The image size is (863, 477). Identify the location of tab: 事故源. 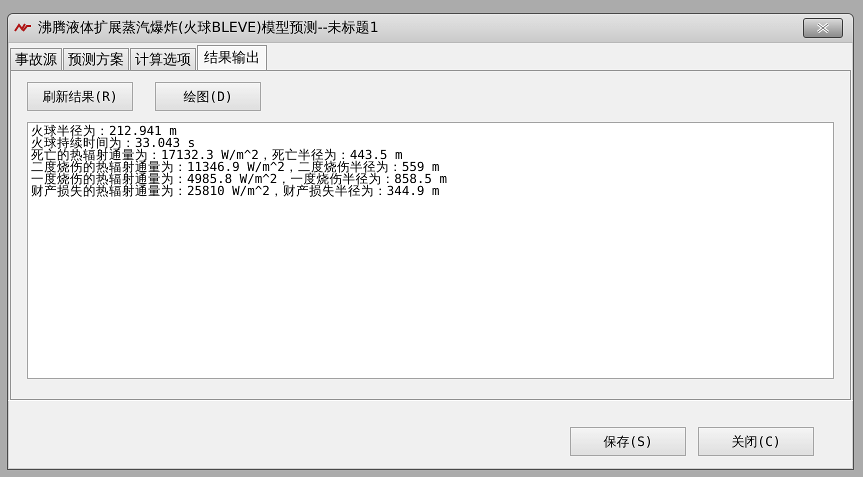
(36, 59).